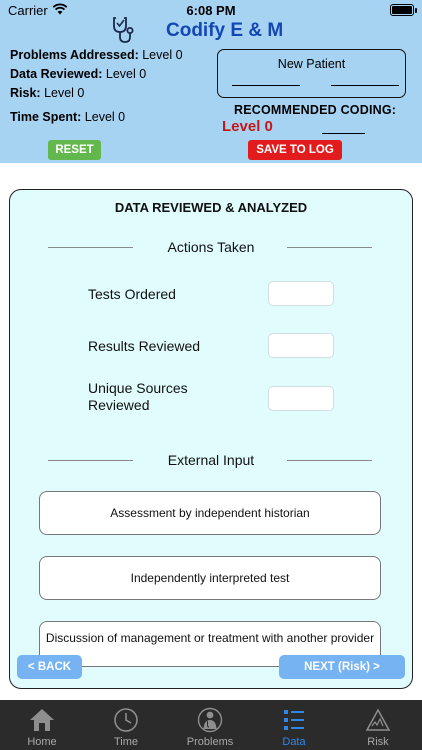  I want to click on risk-level-label: Risk:, so click(25, 93).